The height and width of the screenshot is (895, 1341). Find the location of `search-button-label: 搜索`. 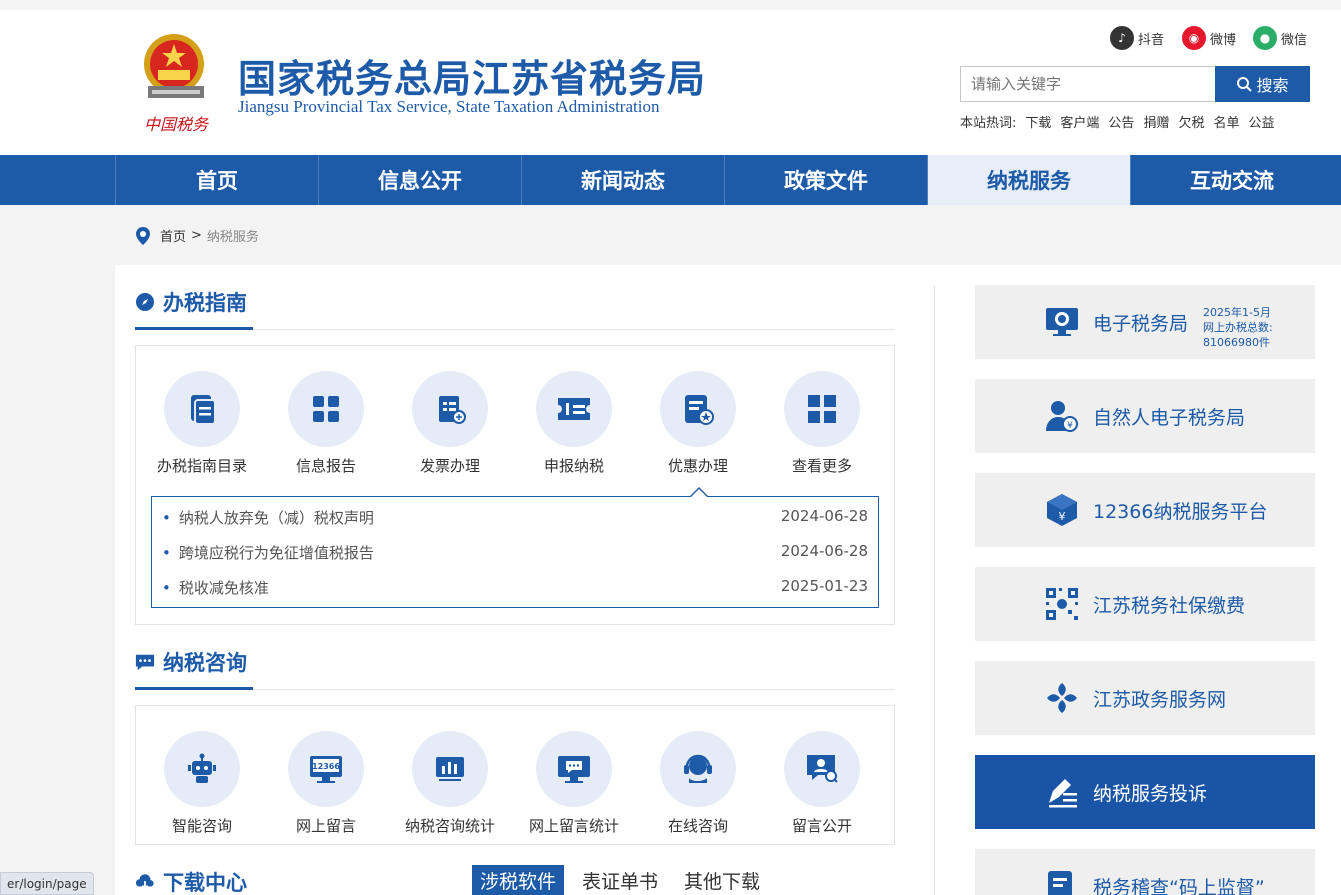

search-button-label: 搜索 is located at coordinates (1272, 85).